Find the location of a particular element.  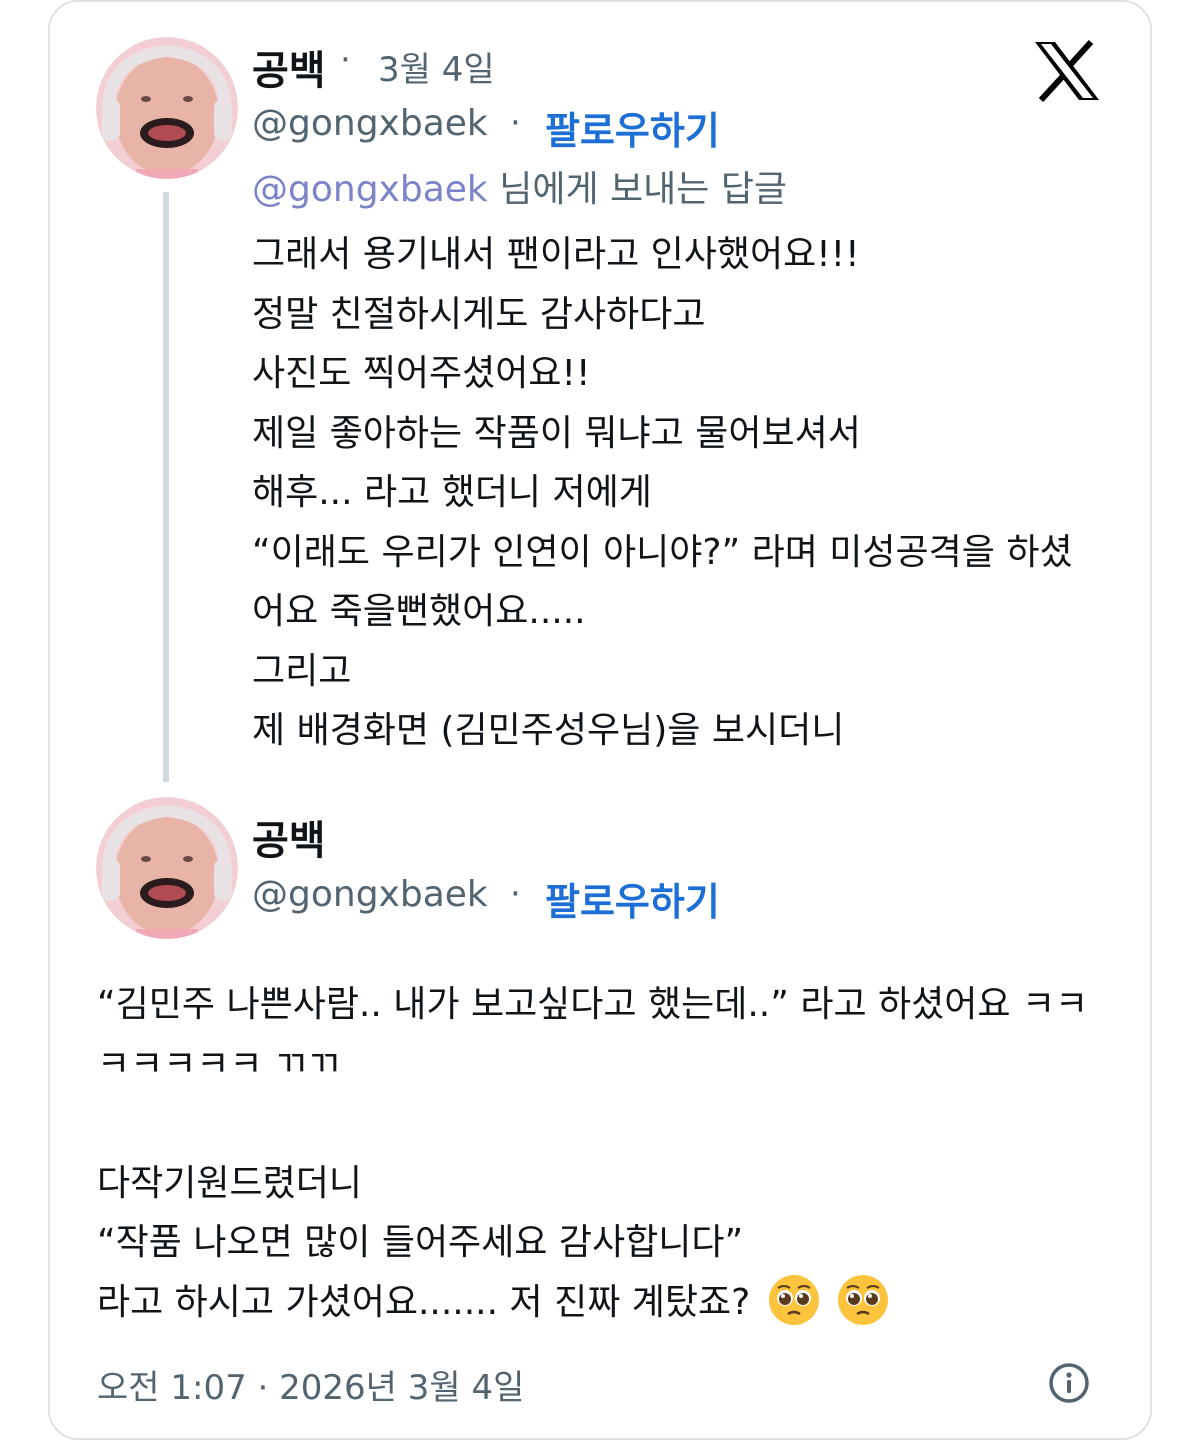

tweet-timestamp: 오전 1:07 · 2026년 3월 4일 is located at coordinates (310, 1384).